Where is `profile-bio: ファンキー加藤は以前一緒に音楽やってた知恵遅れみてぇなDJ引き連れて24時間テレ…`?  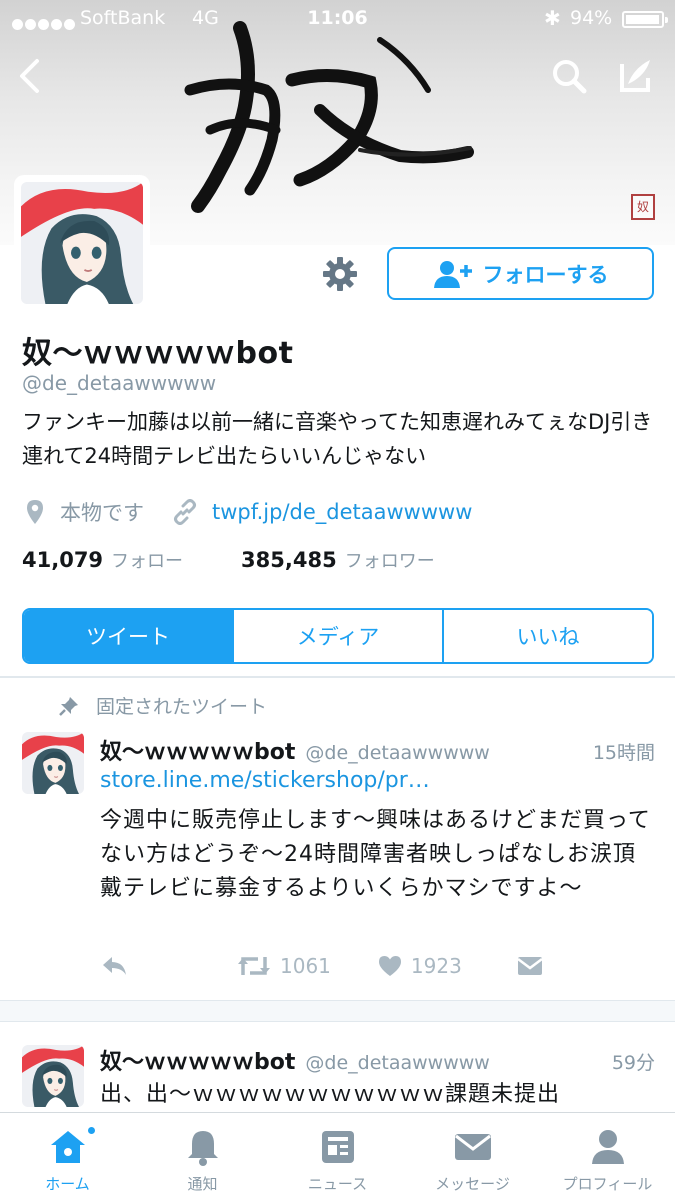
profile-bio: ファンキー加藤は以前一緒に音楽やってた知恵遅れみてぇなDJ引き連れて24時間テレ… is located at coordinates (337, 439).